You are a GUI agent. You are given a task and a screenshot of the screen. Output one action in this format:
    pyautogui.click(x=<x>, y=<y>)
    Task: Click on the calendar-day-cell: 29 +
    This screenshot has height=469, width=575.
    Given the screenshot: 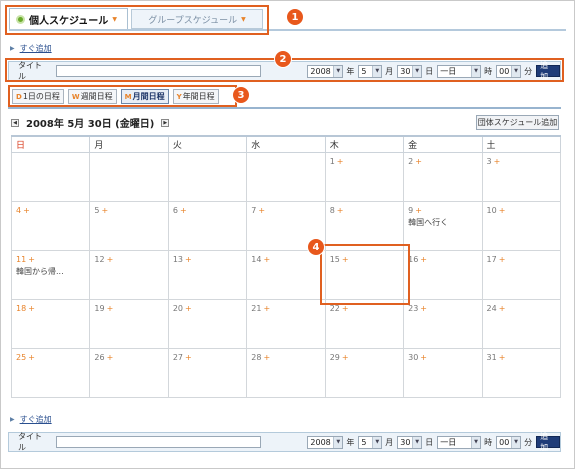 What is the action you would take?
    pyautogui.click(x=364, y=372)
    